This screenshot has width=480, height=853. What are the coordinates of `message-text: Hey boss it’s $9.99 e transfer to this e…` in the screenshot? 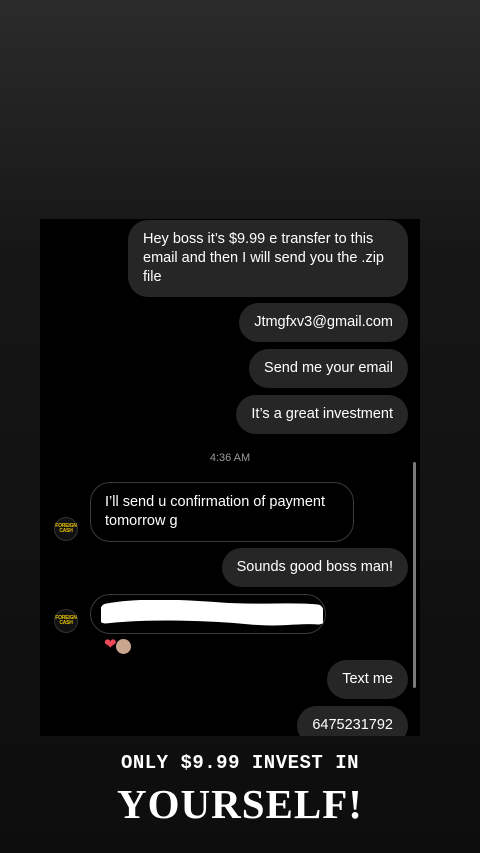 It's located at (263, 258).